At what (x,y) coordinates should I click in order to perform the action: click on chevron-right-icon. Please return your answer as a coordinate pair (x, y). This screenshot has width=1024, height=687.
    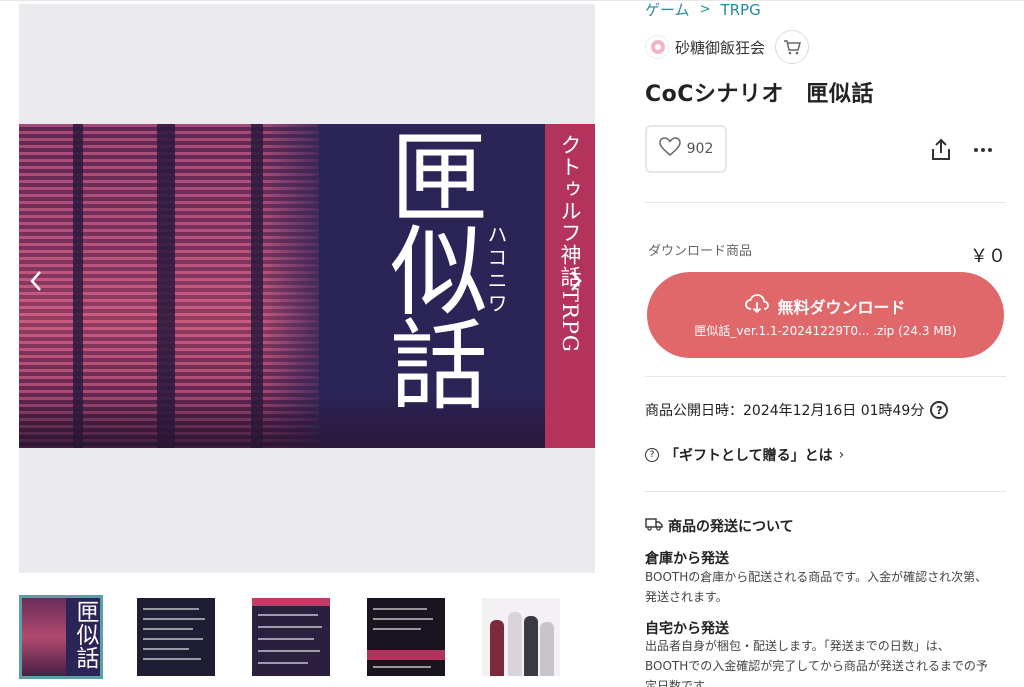
    Looking at the image, I should click on (576, 285).